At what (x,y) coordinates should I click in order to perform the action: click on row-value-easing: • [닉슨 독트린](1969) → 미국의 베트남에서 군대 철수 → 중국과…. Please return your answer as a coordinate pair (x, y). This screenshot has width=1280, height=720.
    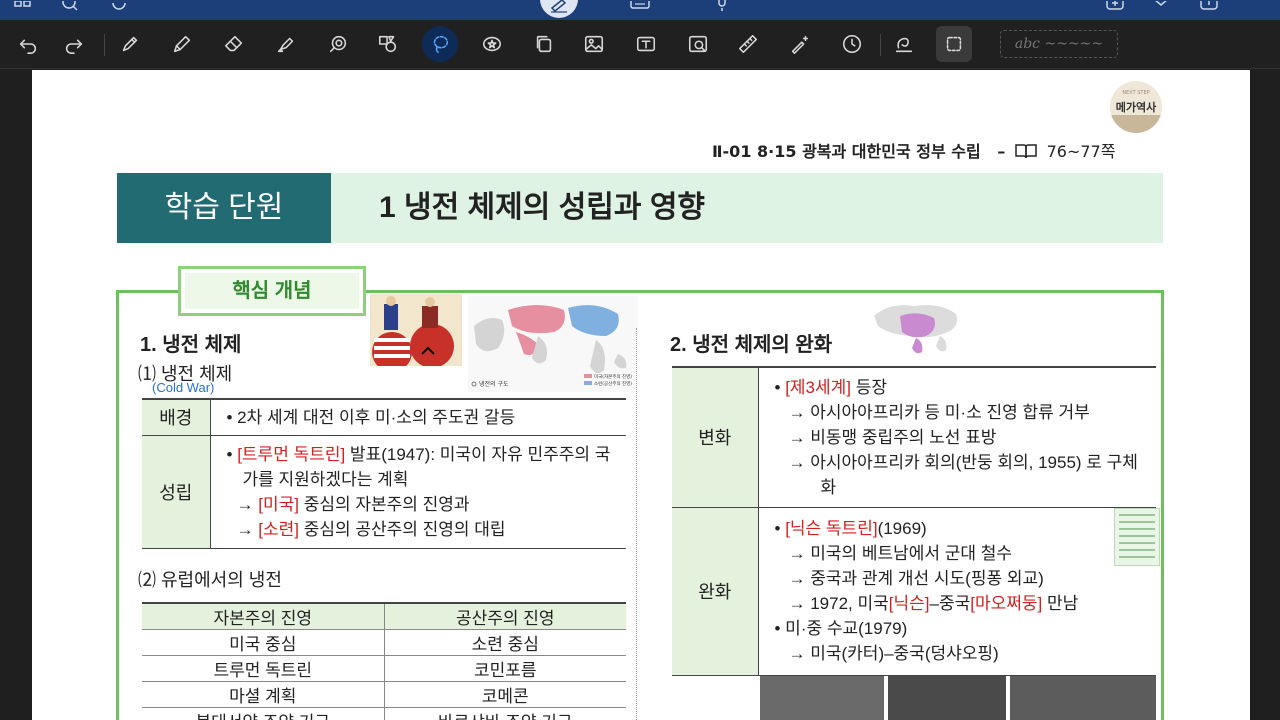
    Looking at the image, I should click on (959, 591).